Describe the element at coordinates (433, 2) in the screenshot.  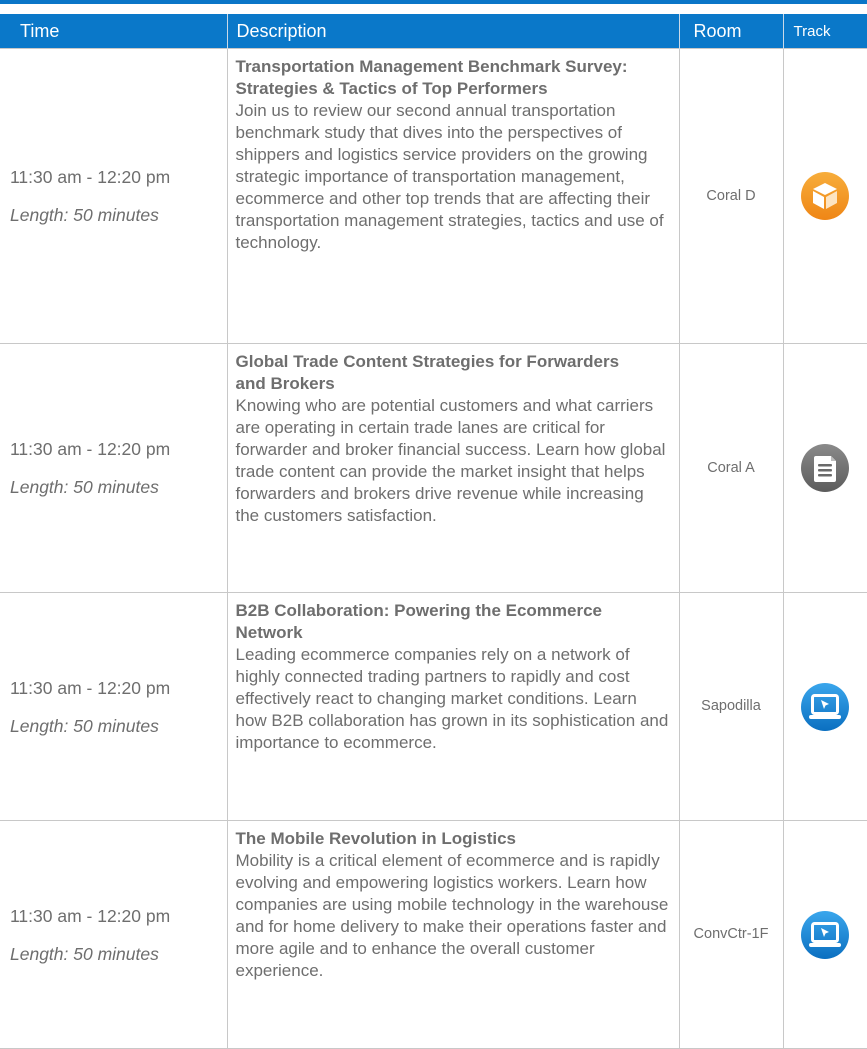
I see `top-accent-bar` at that location.